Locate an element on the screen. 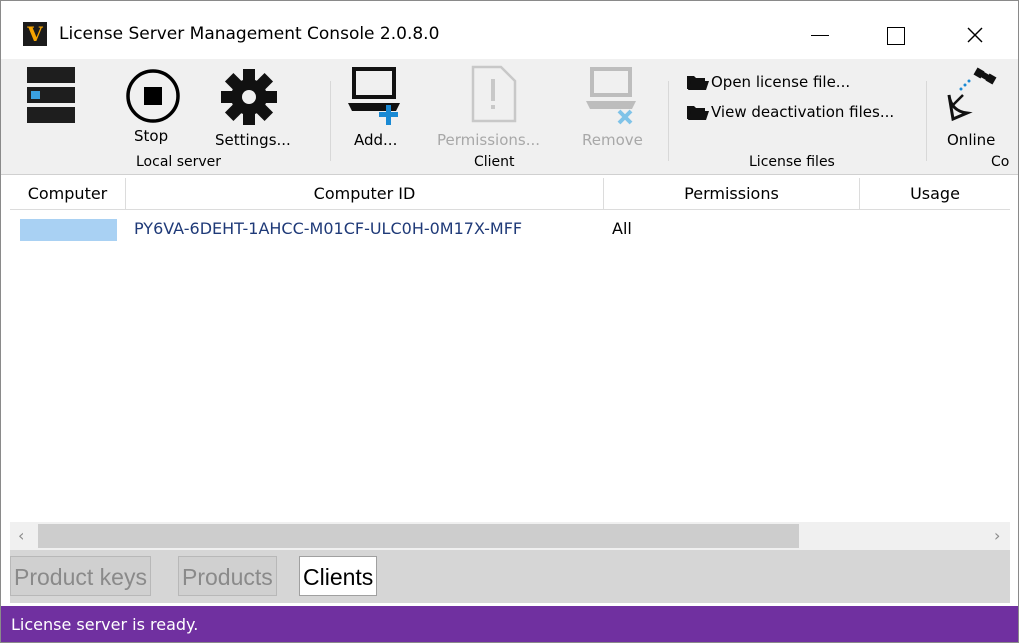 This screenshot has width=1019, height=643. server-status-button is located at coordinates (51, 95).